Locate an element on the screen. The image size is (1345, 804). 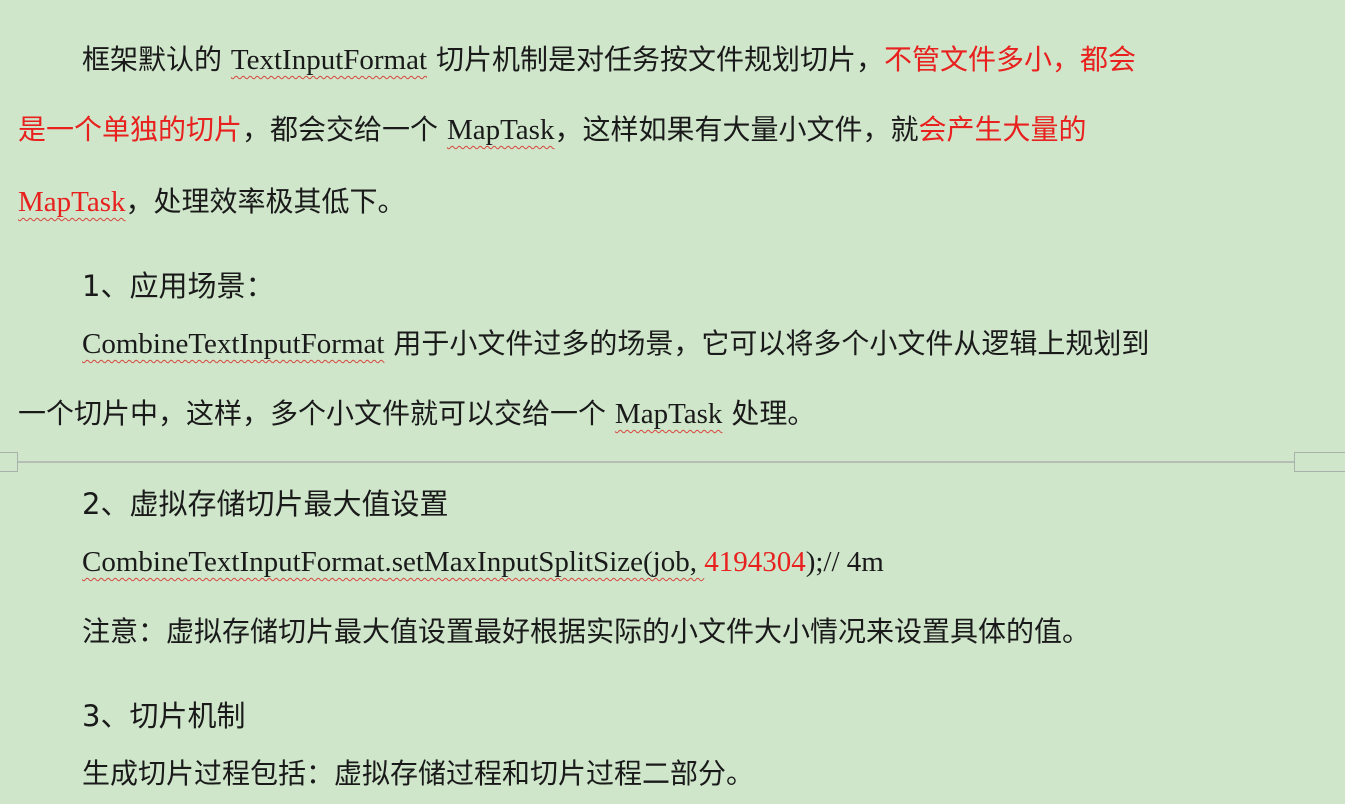
text: 处理。 is located at coordinates (773, 413).